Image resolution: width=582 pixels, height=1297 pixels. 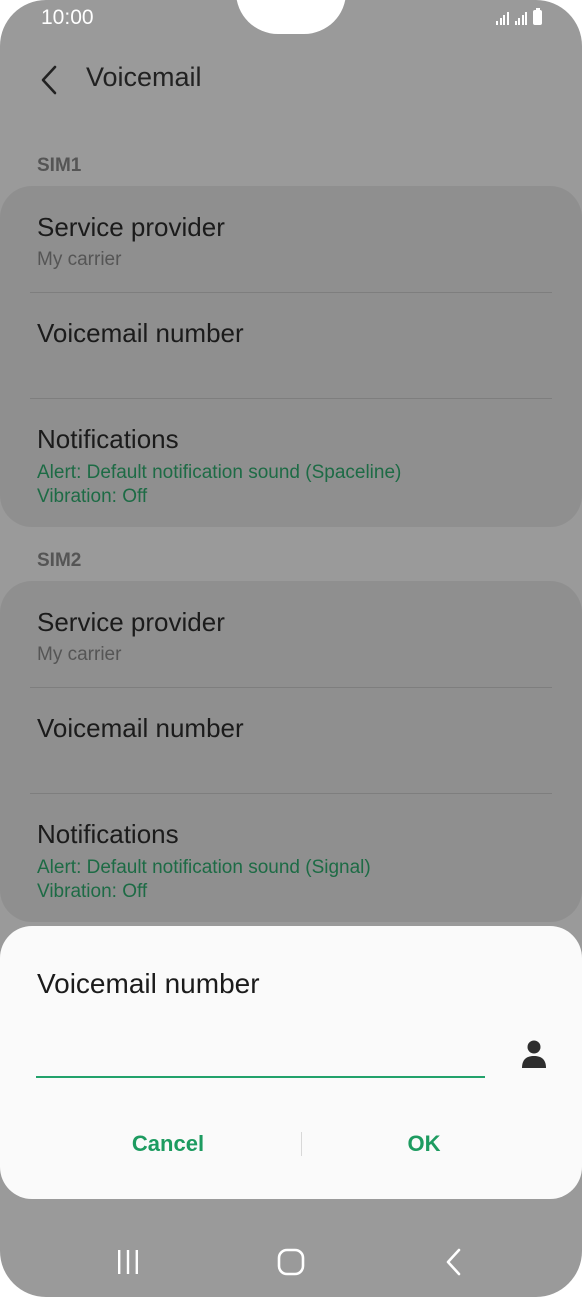 What do you see at coordinates (67, 17) in the screenshot?
I see `status-time: 10:00` at bounding box center [67, 17].